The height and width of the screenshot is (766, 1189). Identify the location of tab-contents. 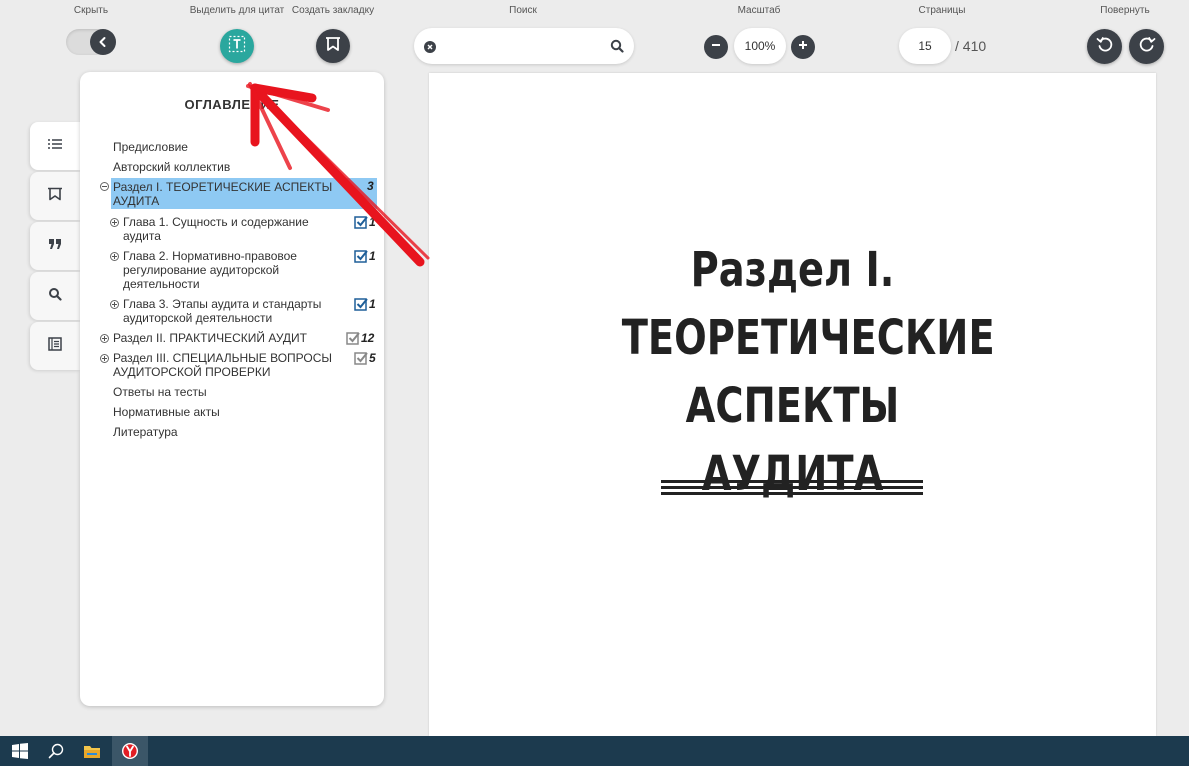
(55, 146).